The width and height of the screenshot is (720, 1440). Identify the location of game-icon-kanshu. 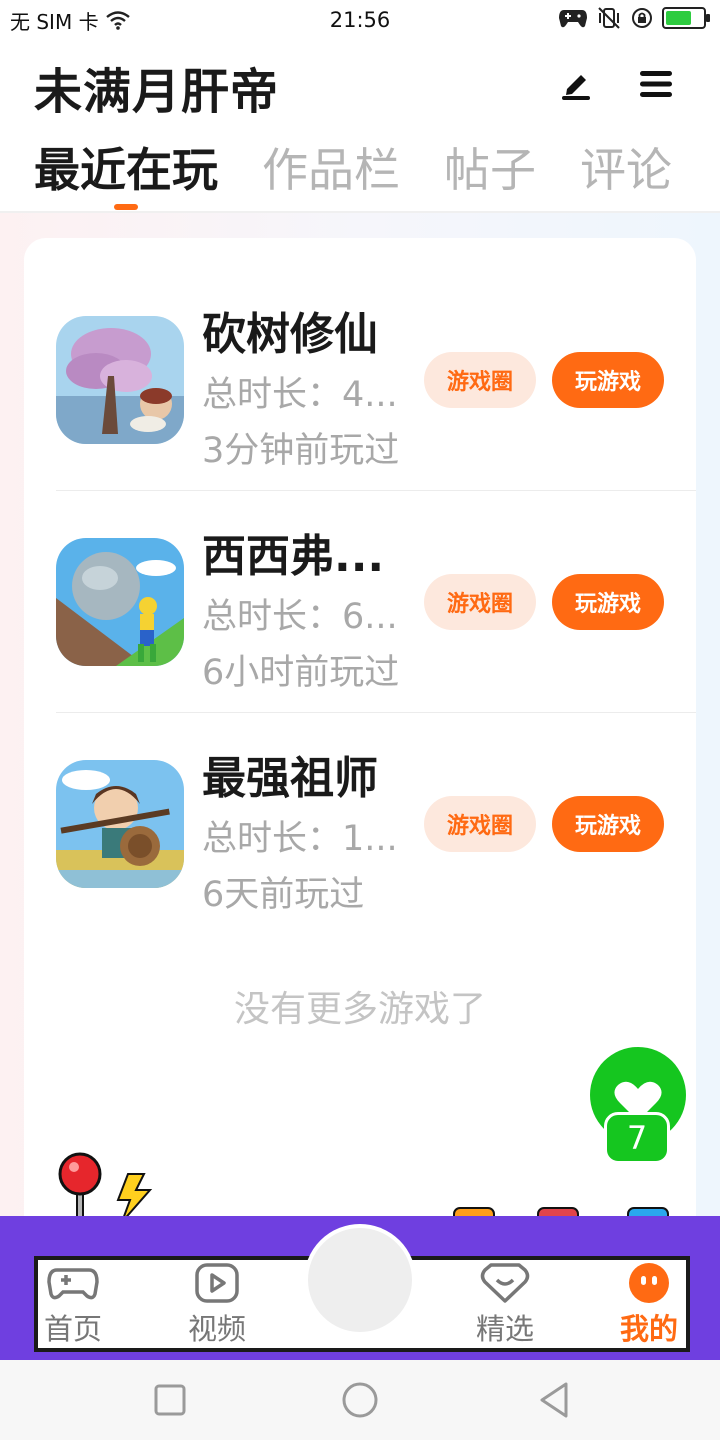
(120, 380).